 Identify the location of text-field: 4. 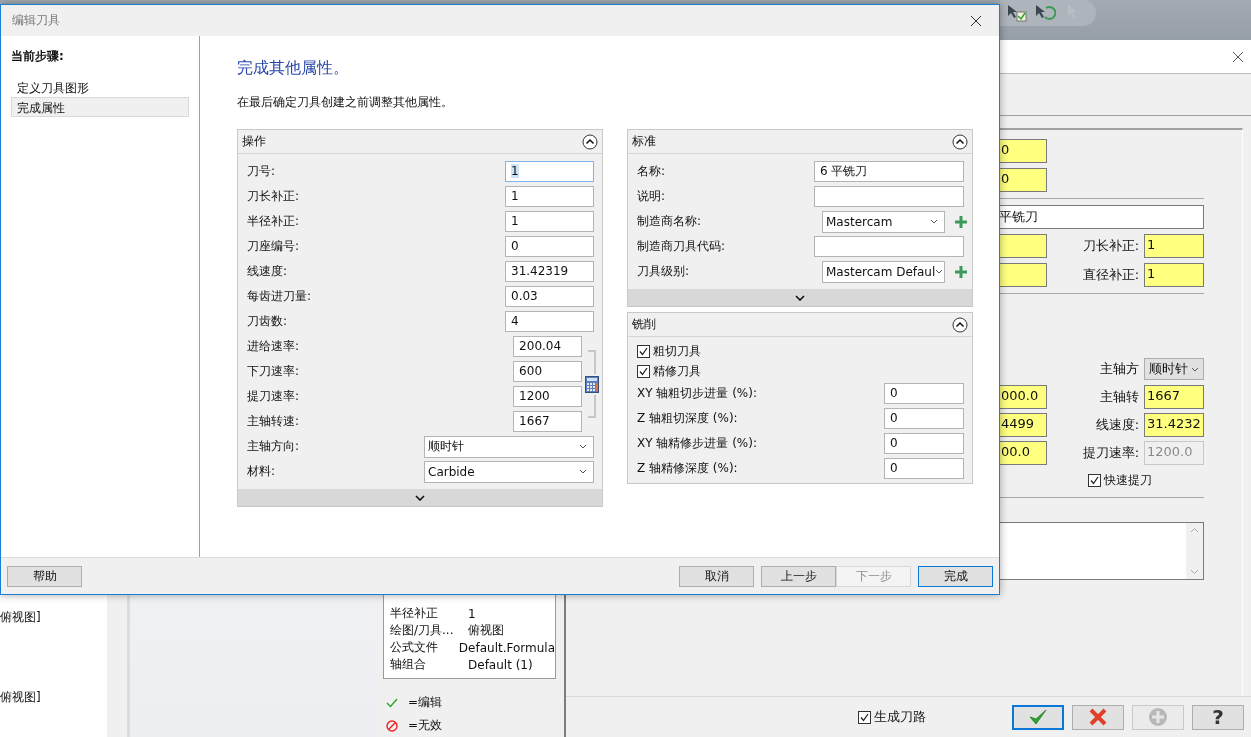
(549, 321).